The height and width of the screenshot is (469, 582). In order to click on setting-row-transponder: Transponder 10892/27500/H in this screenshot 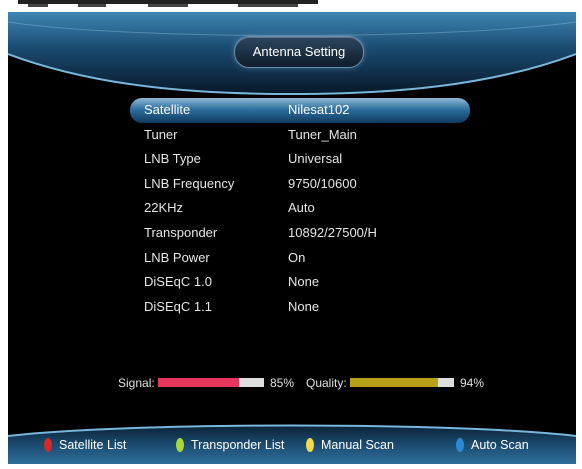, I will do `click(300, 233)`.